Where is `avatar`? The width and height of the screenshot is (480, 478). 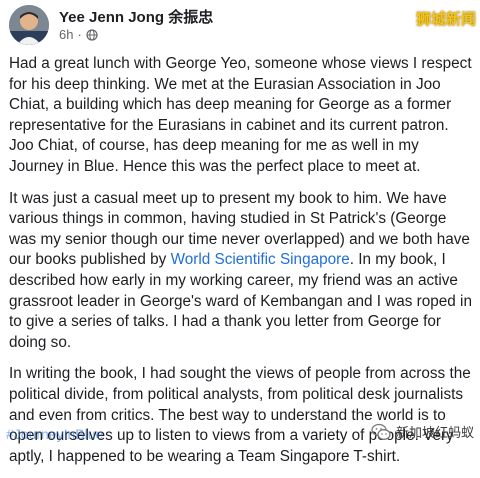
avatar is located at coordinates (29, 25).